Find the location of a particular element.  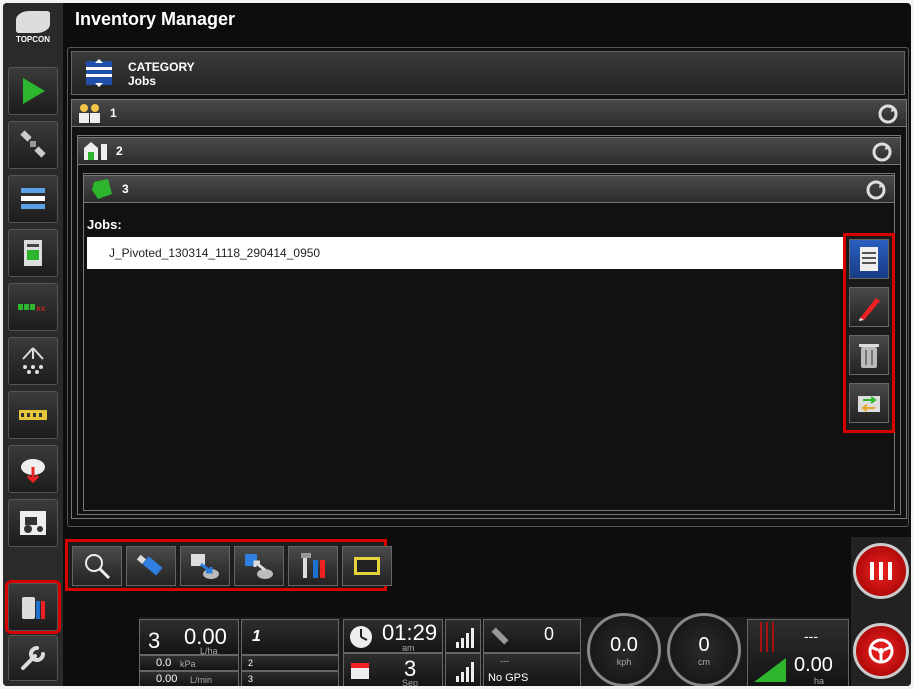

clock-icon is located at coordinates (361, 637).